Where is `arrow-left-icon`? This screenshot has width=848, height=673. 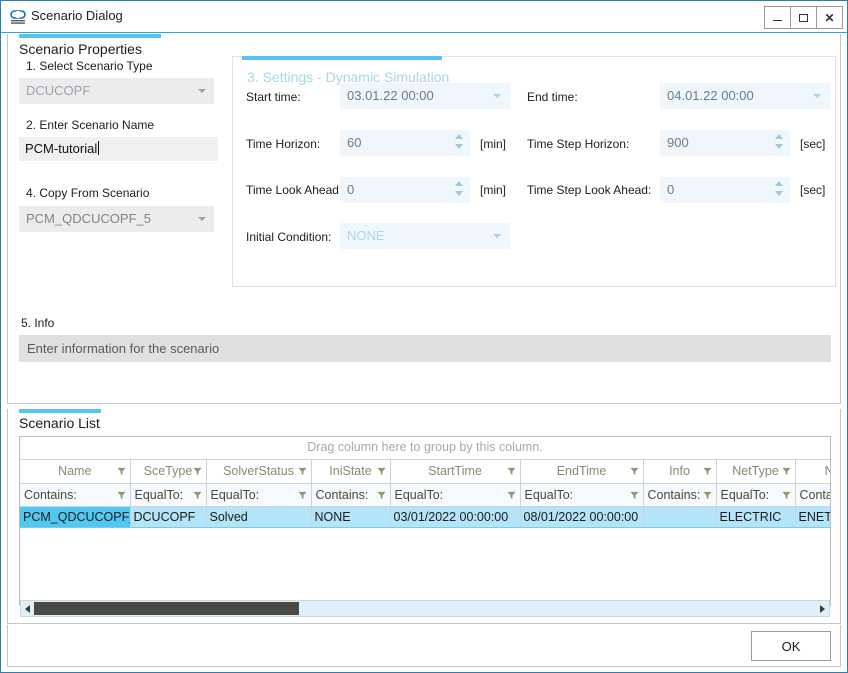
arrow-left-icon is located at coordinates (27, 608).